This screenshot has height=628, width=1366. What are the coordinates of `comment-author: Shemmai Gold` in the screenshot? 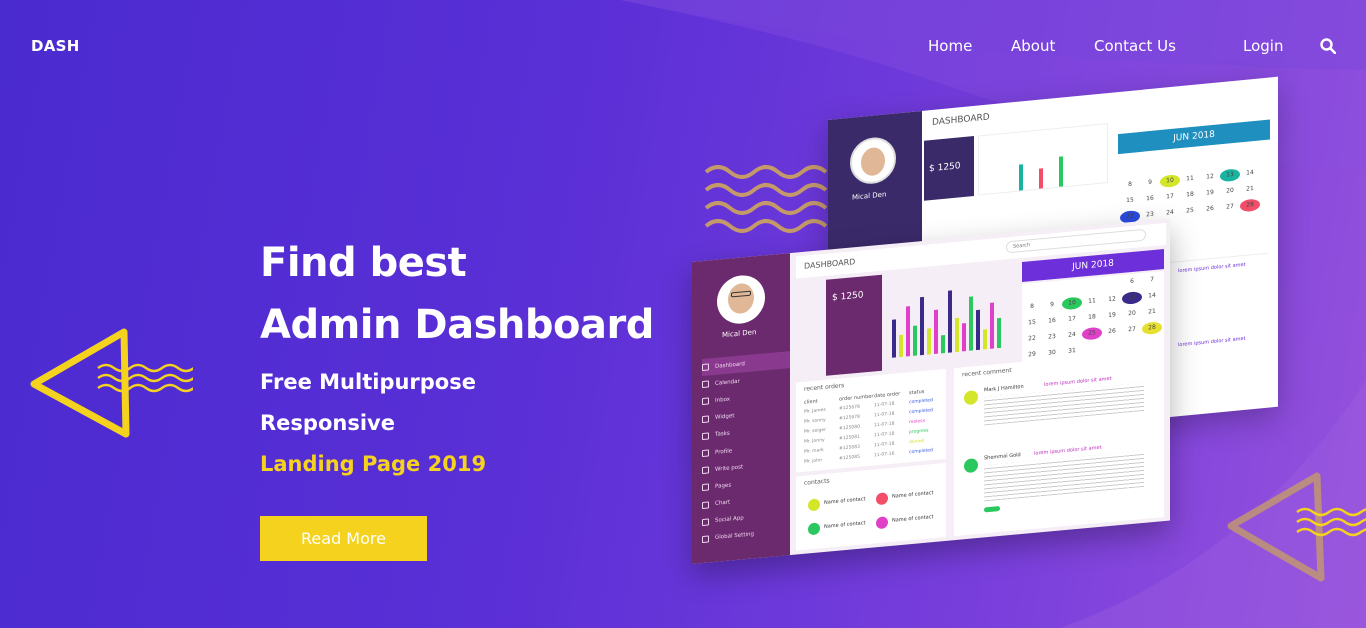 It's located at (1002, 457).